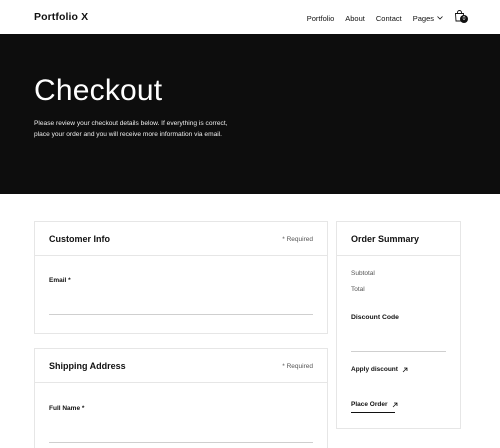 Image resolution: width=500 pixels, height=448 pixels. I want to click on order-summary-title: Order Summary, so click(385, 239).